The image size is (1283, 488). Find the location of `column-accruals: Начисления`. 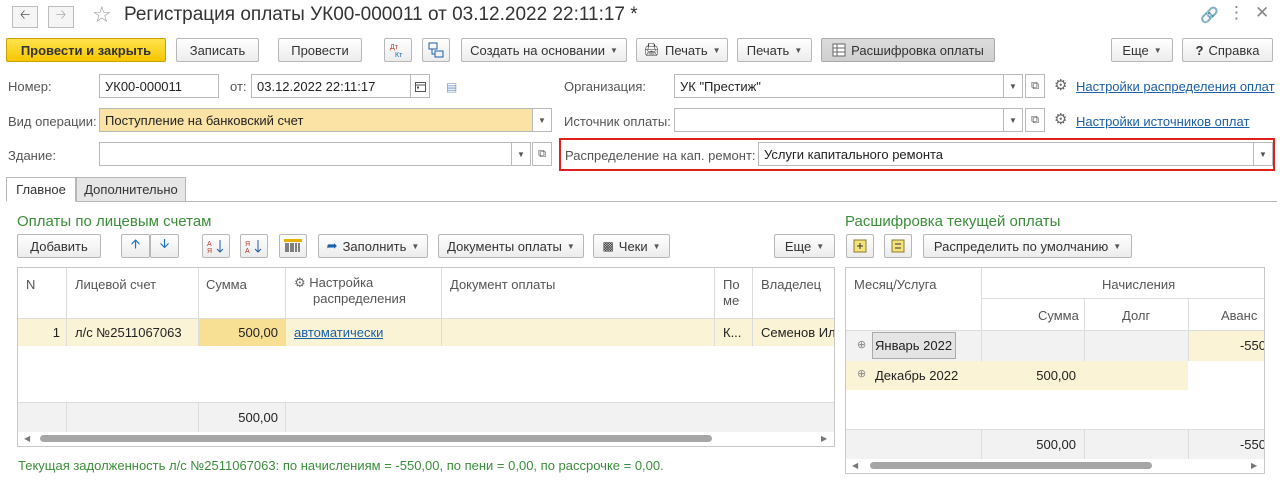

column-accruals: Начисления is located at coordinates (1138, 285).